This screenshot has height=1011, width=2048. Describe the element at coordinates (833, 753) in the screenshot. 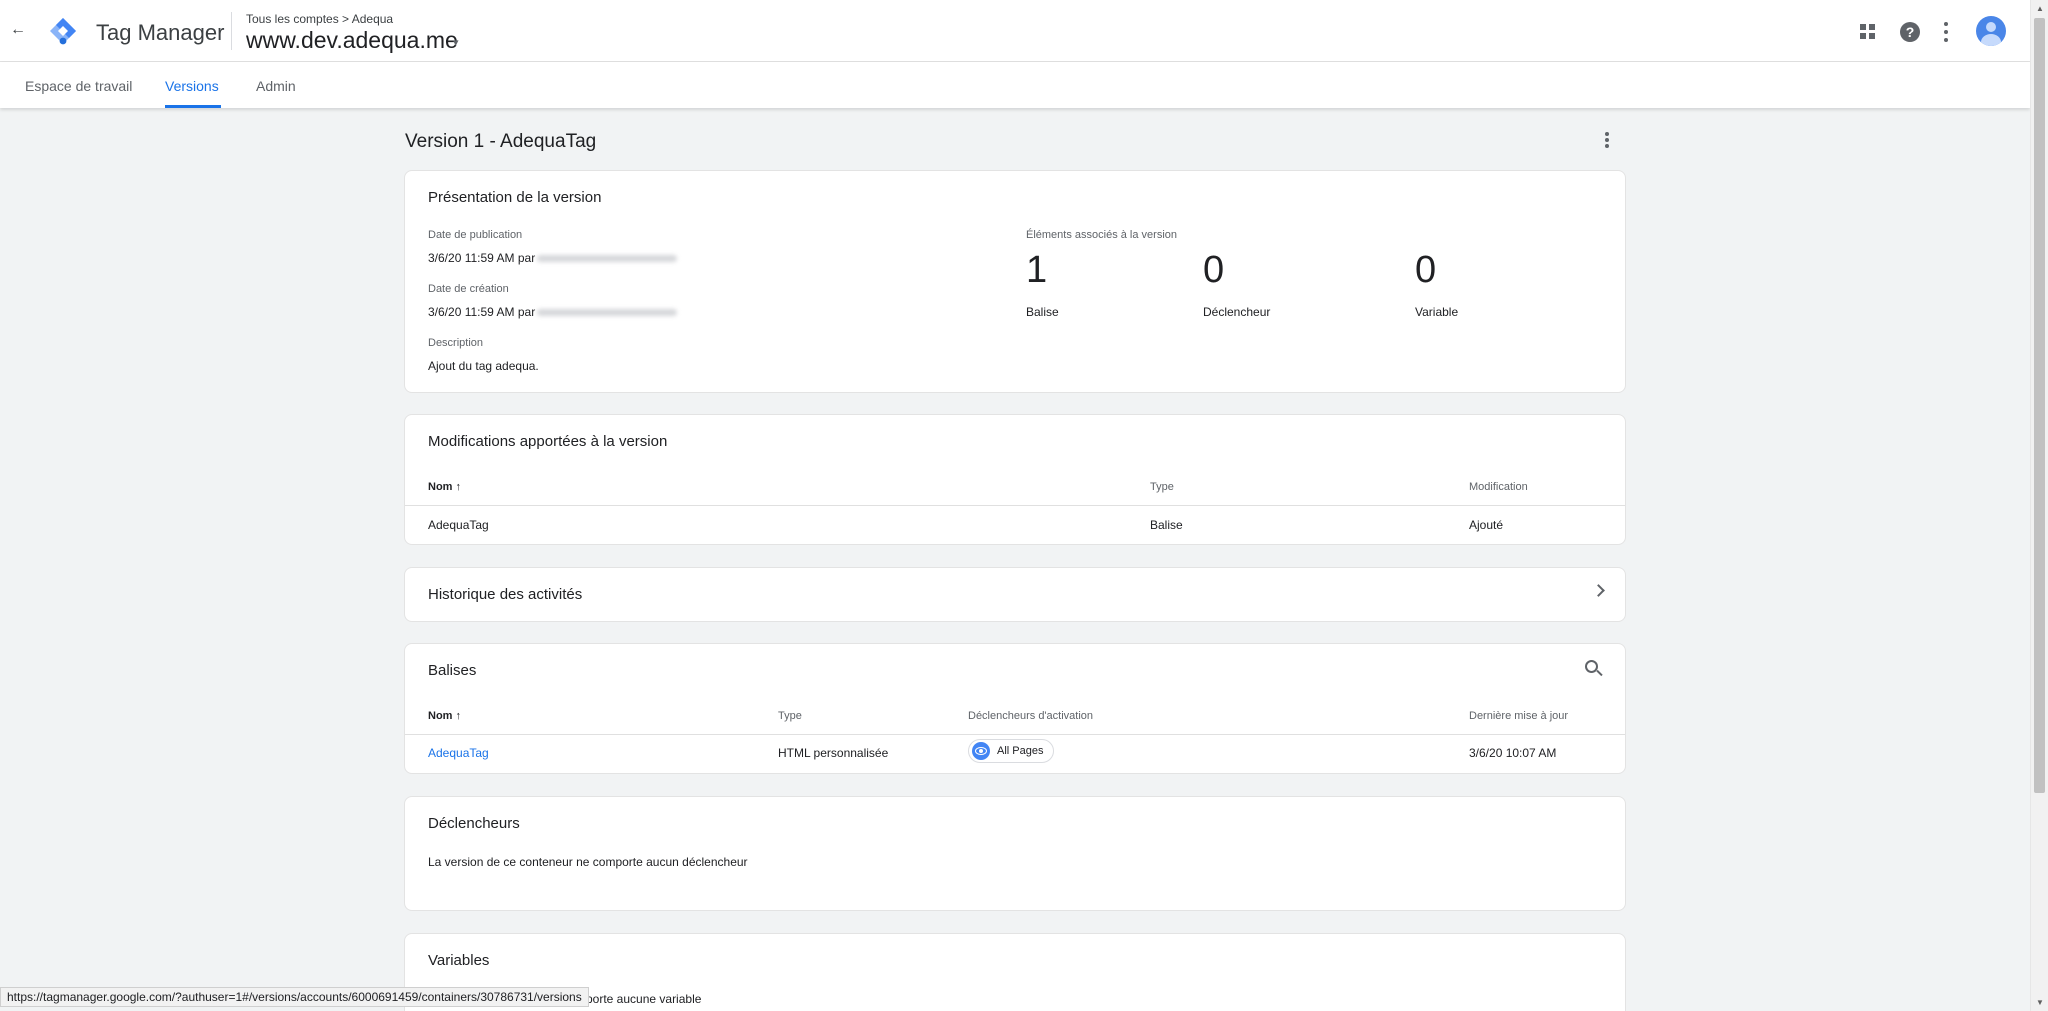

I see `tag-type: HTML personnalisée` at that location.